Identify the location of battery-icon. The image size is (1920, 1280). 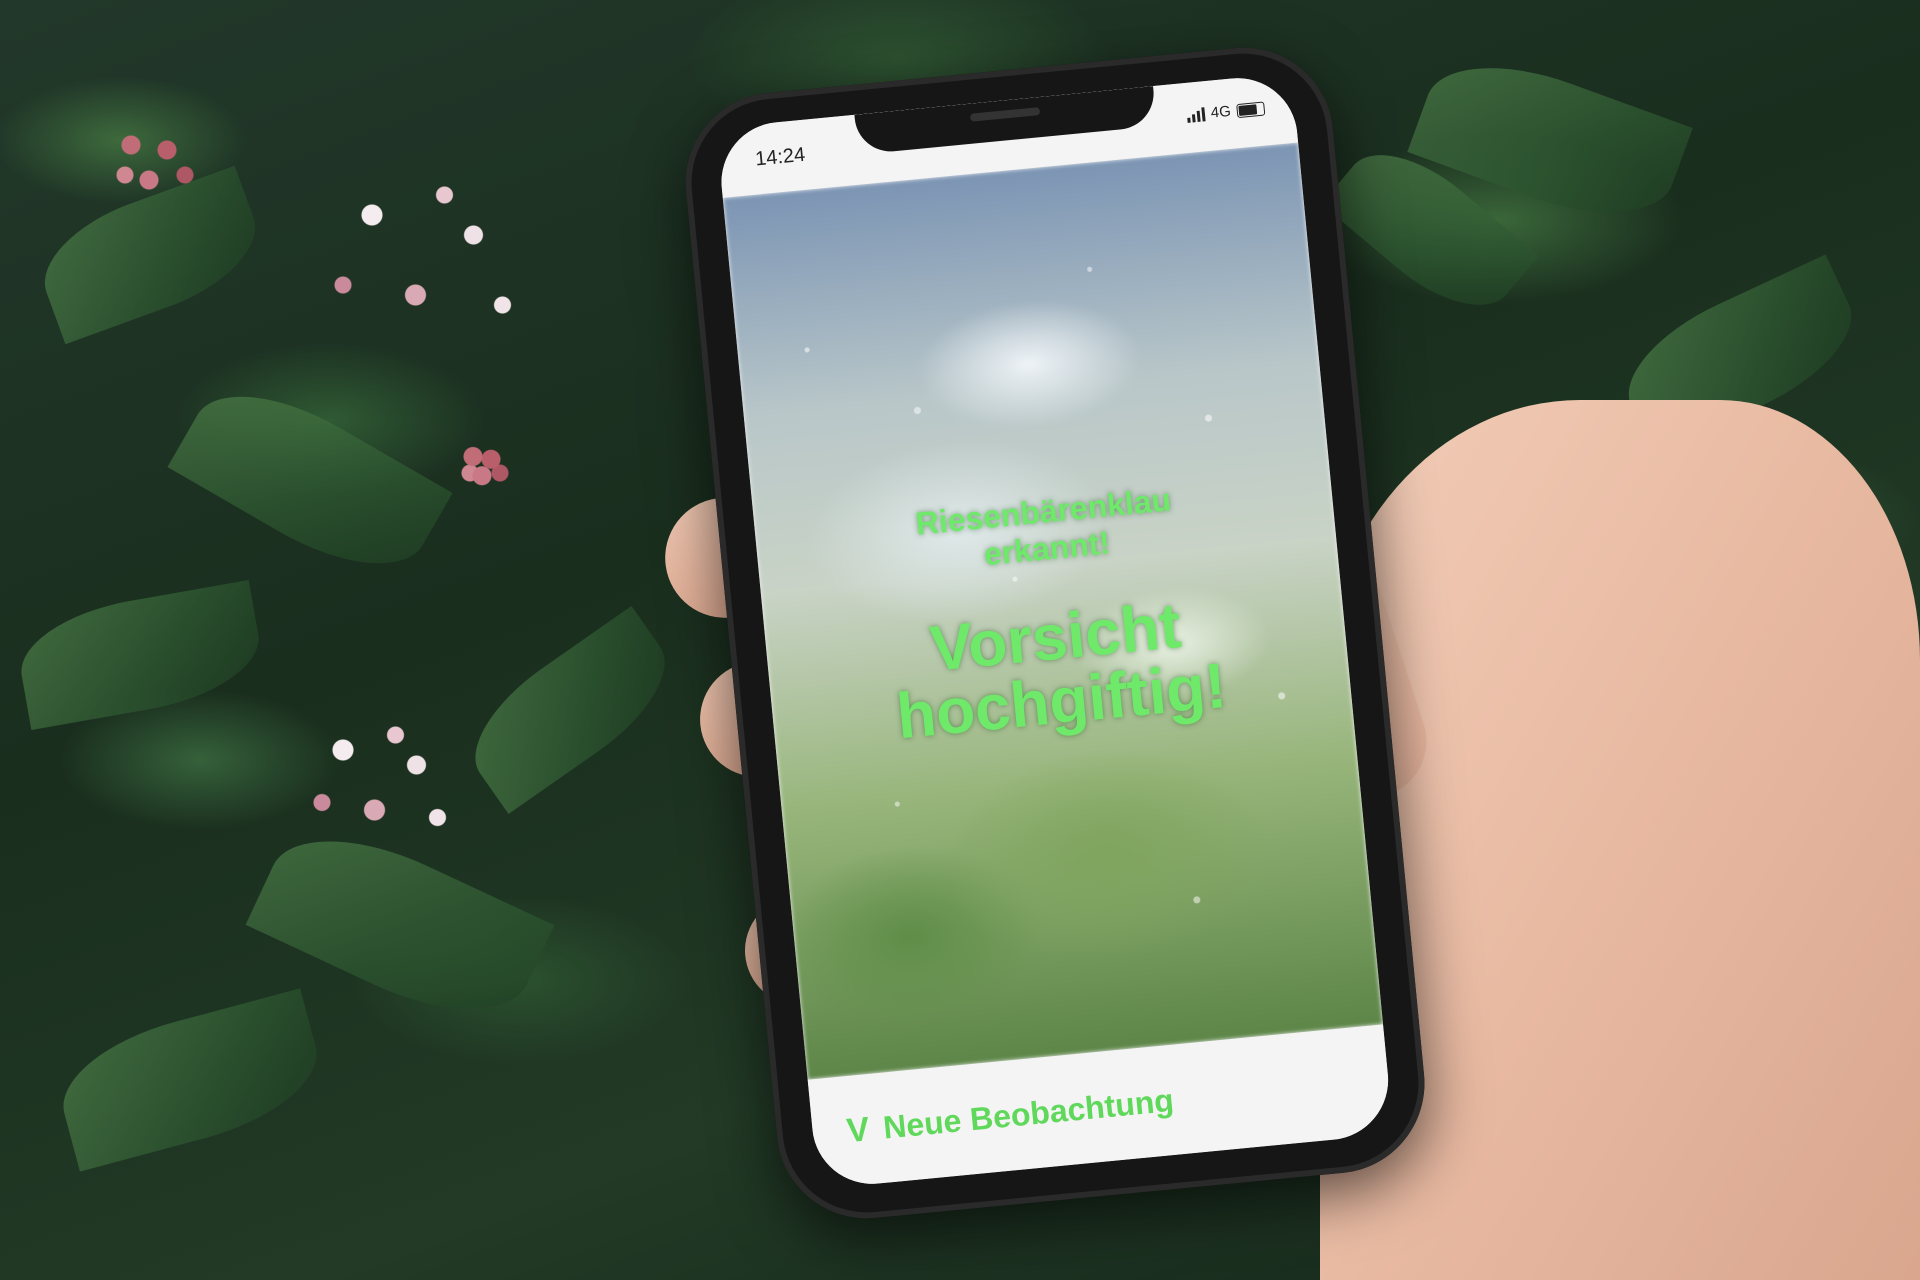
(1251, 109).